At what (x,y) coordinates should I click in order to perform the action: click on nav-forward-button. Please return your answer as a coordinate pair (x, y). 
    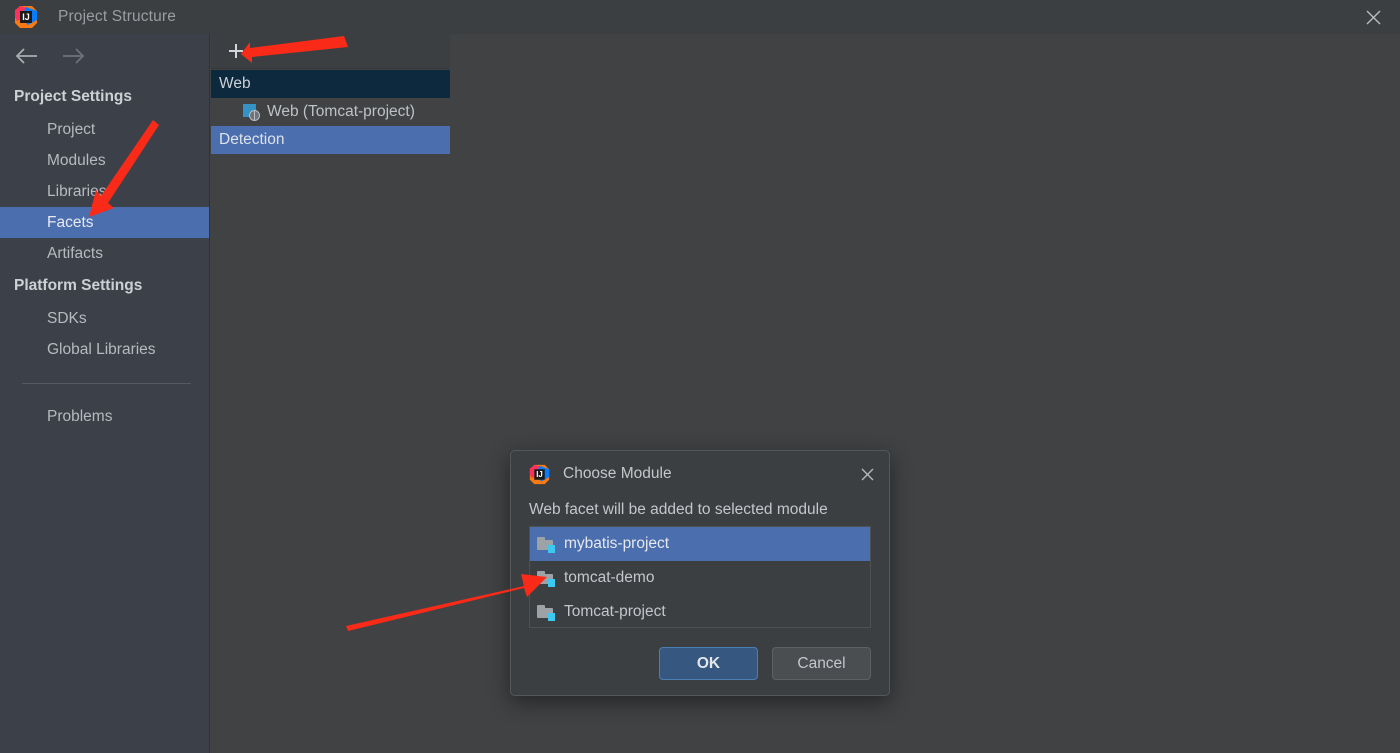
    Looking at the image, I should click on (74, 56).